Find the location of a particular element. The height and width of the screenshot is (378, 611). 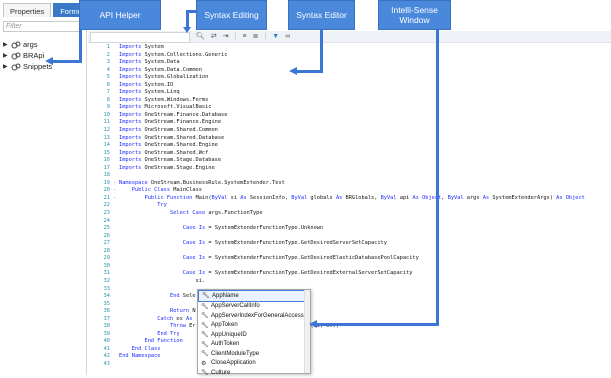

code-line: 2 Imports System.Collections.Generic is located at coordinates (349, 56).